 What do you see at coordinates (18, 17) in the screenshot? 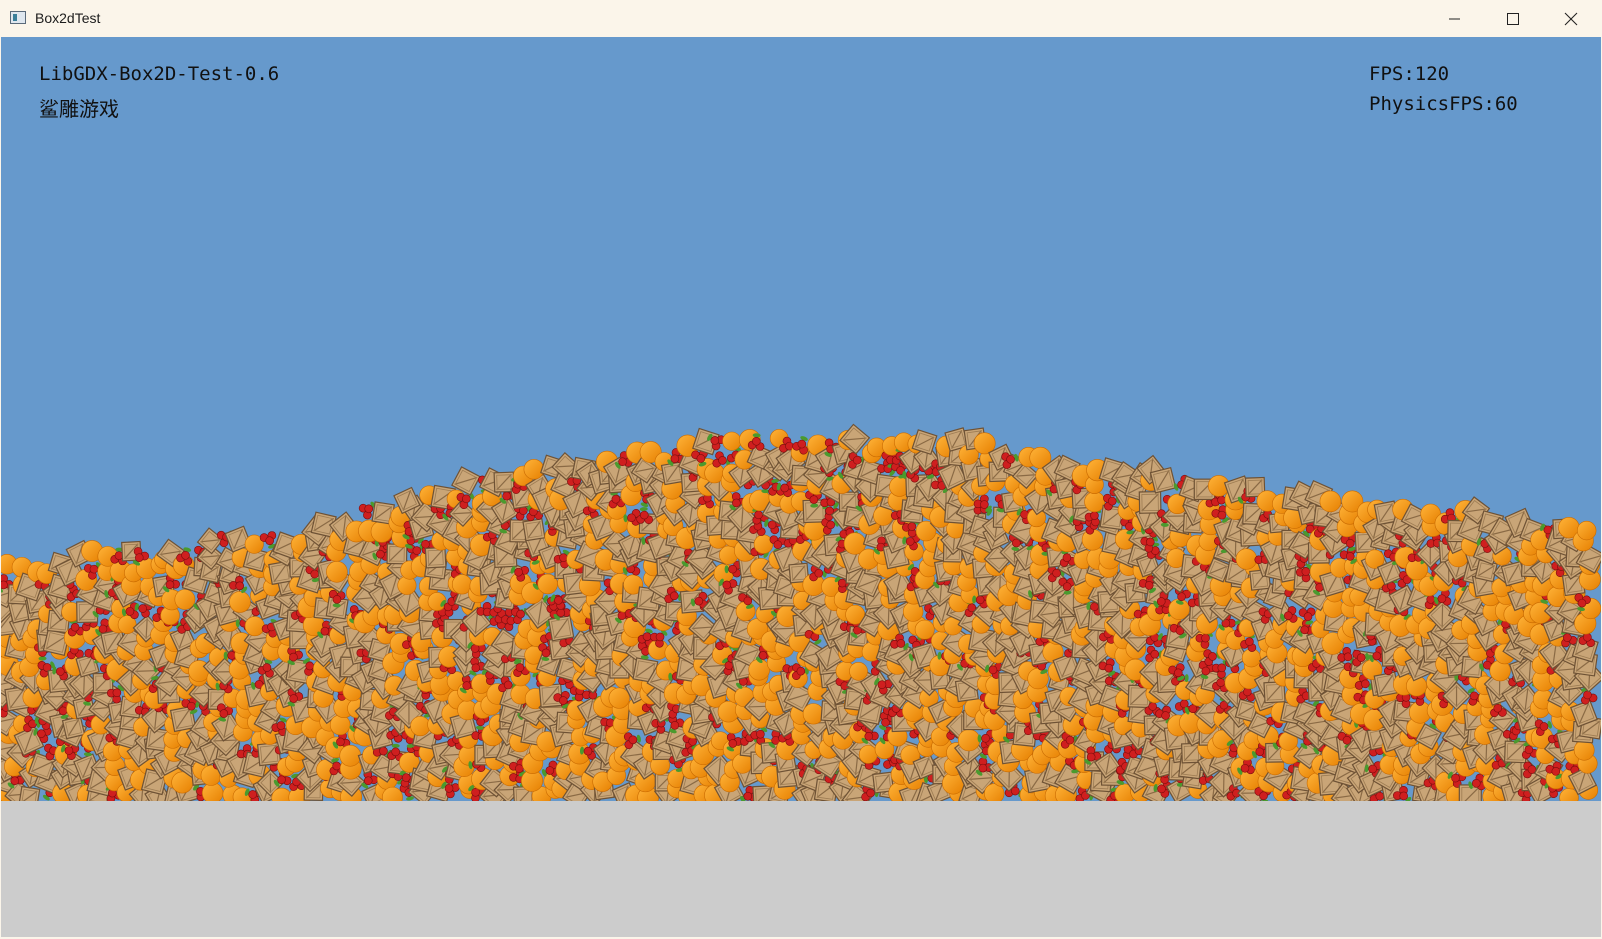
I see `app-window-icon` at bounding box center [18, 17].